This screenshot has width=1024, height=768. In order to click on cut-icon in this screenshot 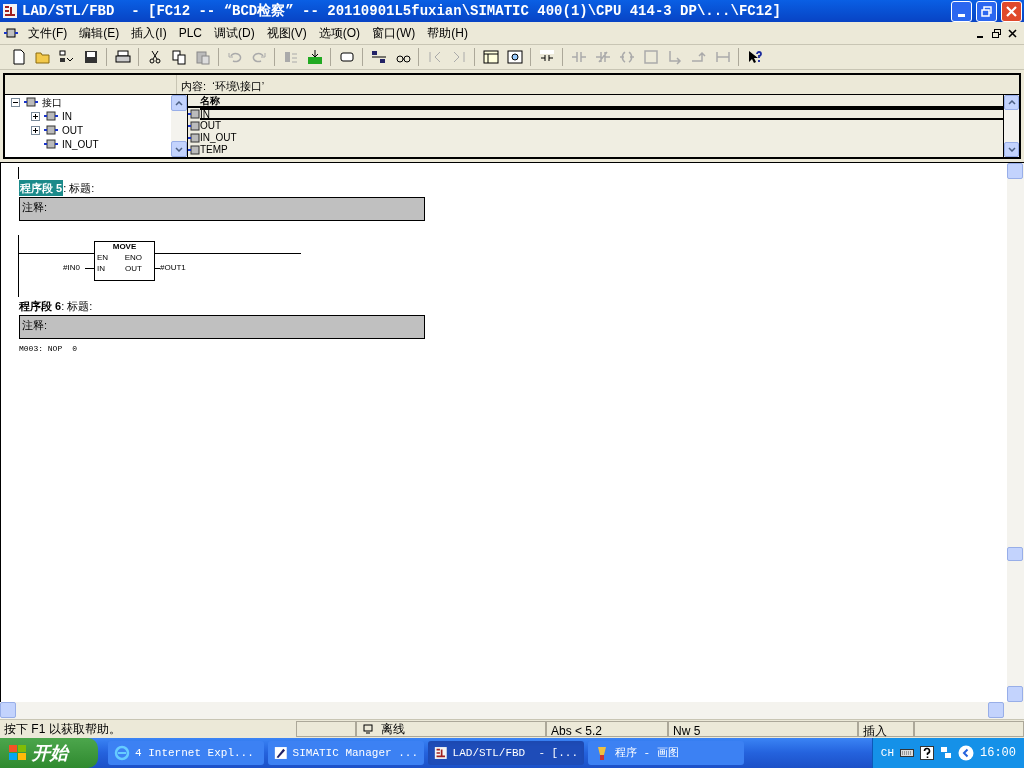, I will do `click(154, 57)`.